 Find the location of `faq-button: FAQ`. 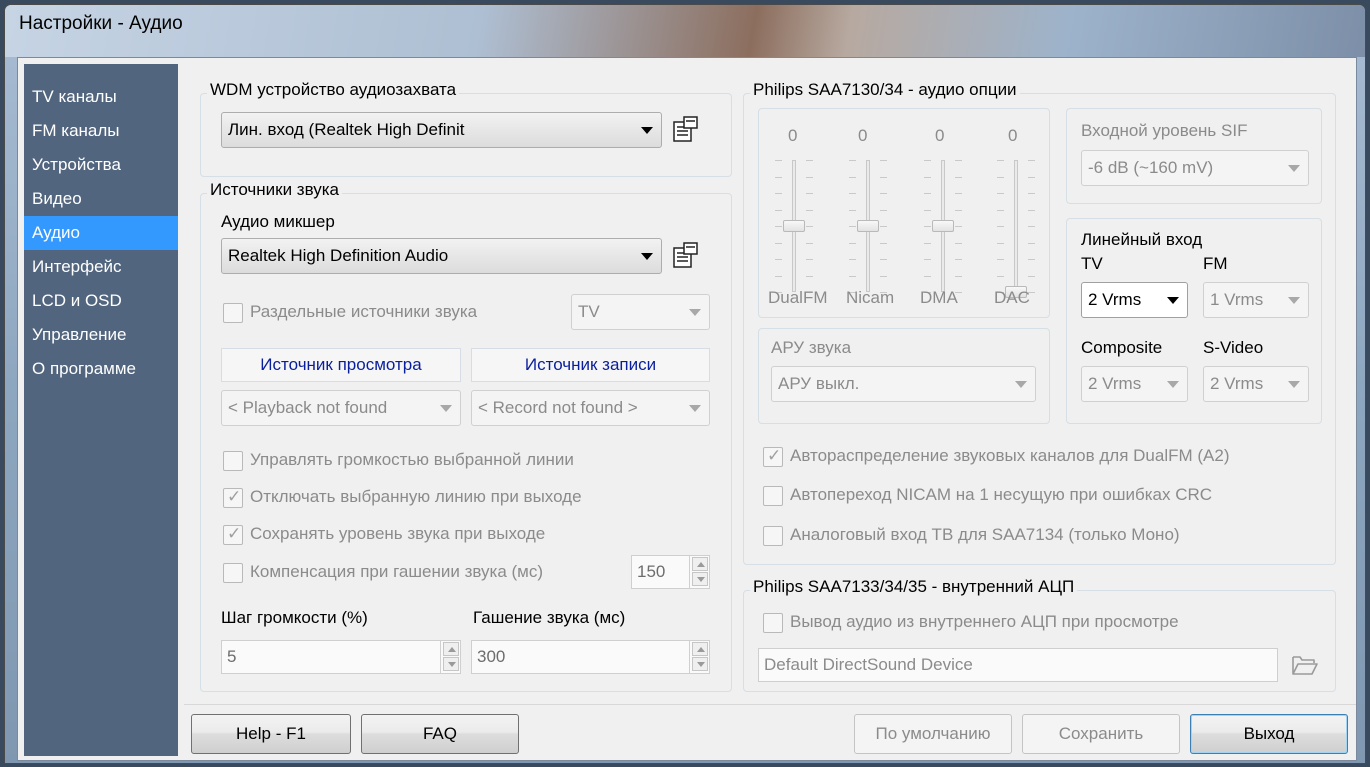

faq-button: FAQ is located at coordinates (440, 734).